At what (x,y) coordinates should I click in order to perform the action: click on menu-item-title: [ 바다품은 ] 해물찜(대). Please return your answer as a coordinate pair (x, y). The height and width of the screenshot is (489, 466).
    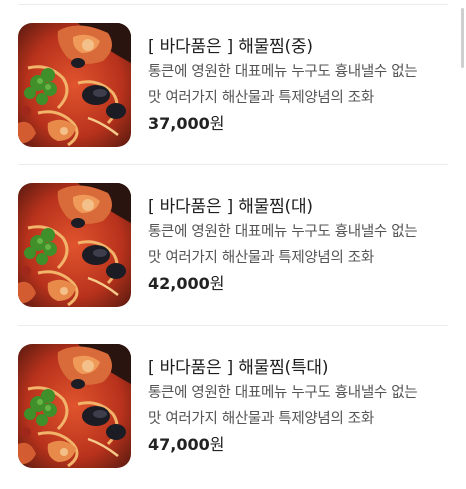
    Looking at the image, I should click on (230, 207).